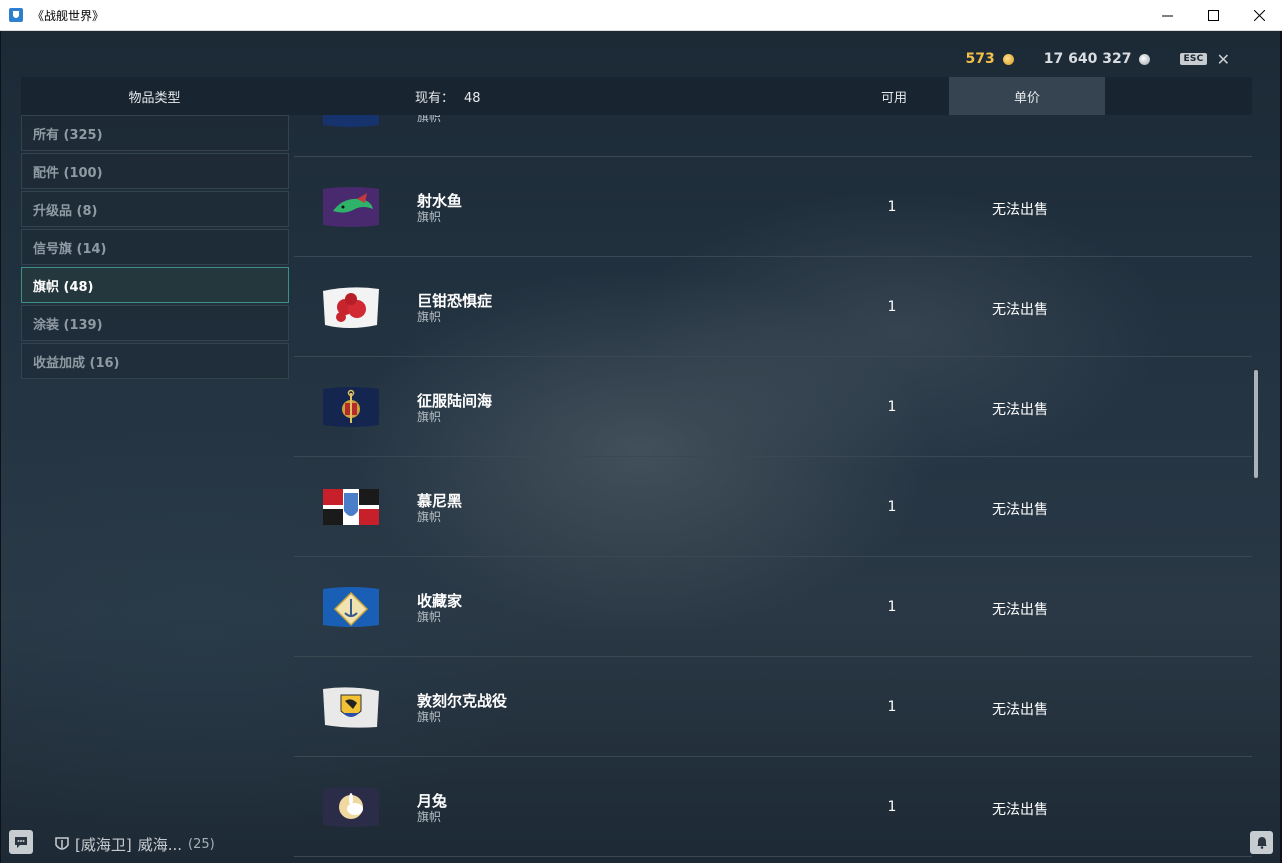  What do you see at coordinates (351, 507) in the screenshot?
I see `munich-flag-icon` at bounding box center [351, 507].